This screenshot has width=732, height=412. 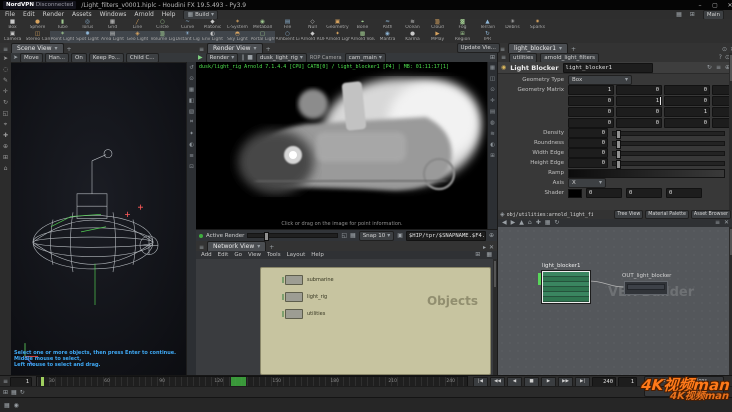 I want to click on audio-icon: ▦, so click(x=14, y=392).